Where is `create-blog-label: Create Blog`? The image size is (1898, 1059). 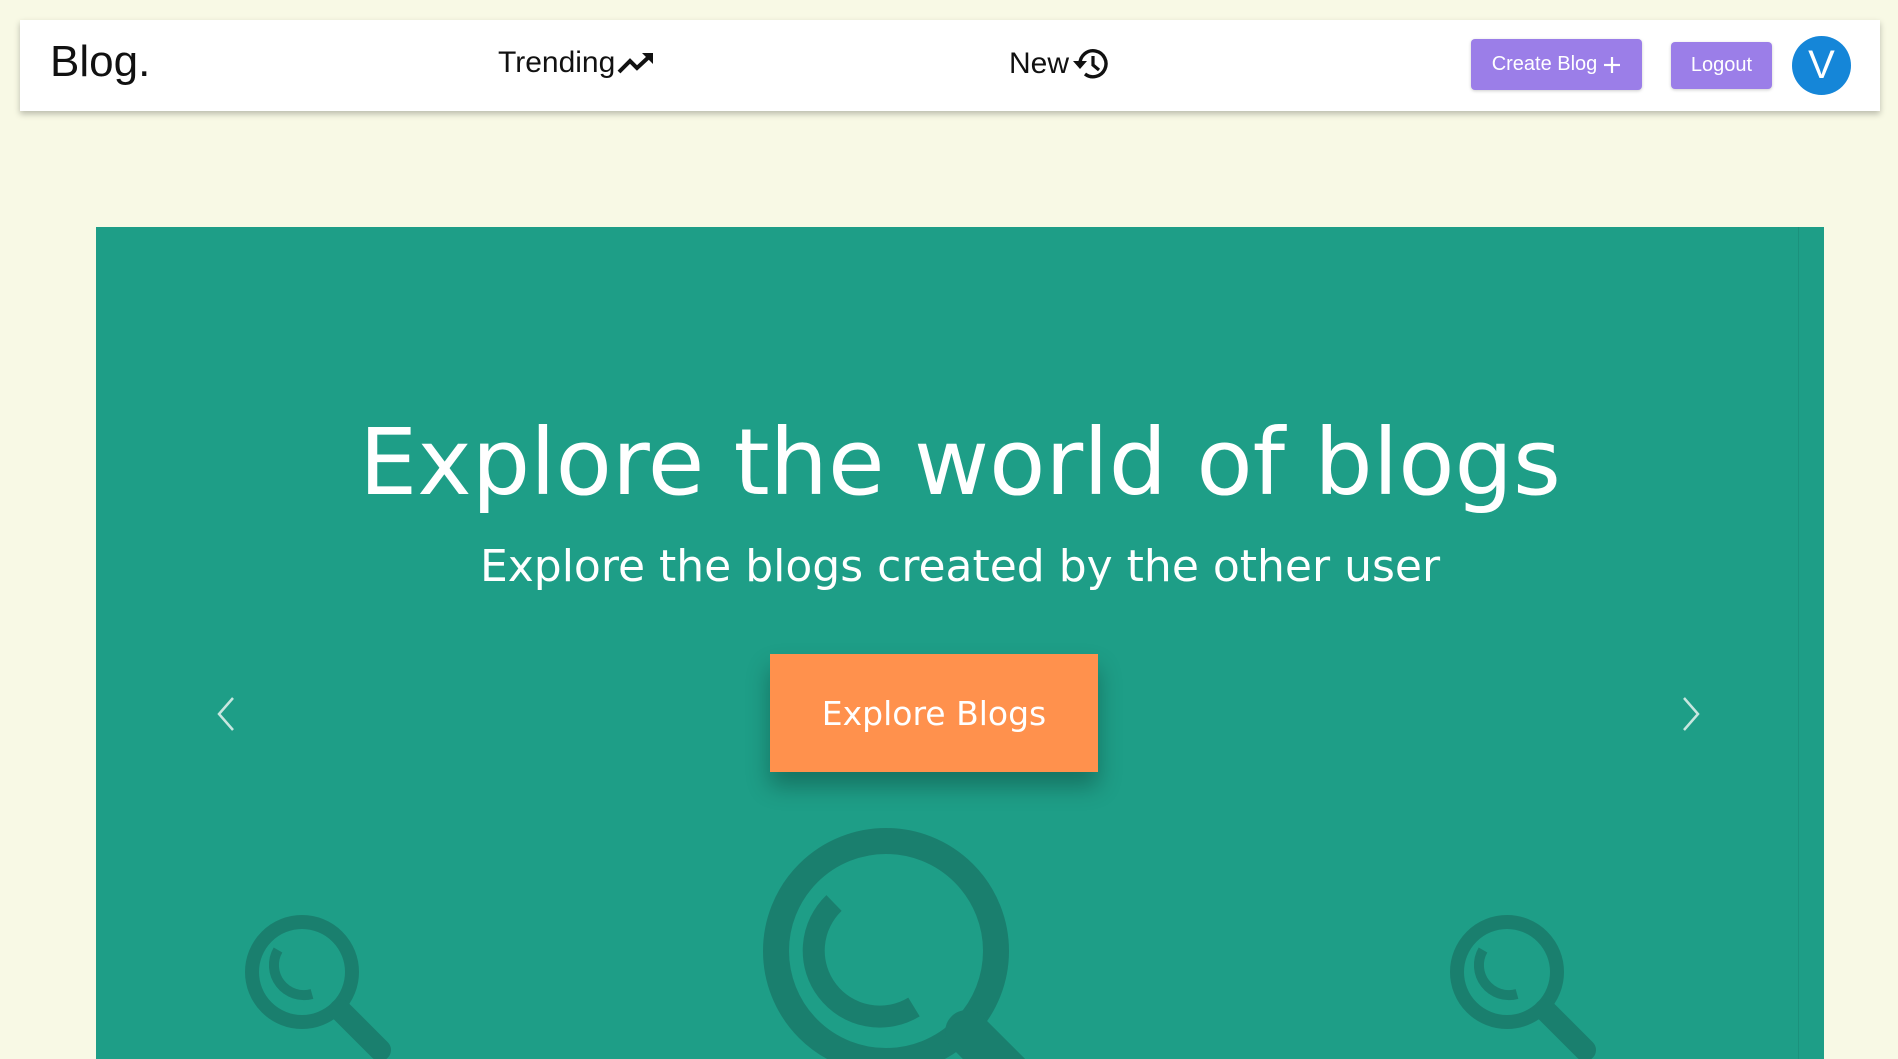
create-blog-label: Create Blog is located at coordinates (1544, 64).